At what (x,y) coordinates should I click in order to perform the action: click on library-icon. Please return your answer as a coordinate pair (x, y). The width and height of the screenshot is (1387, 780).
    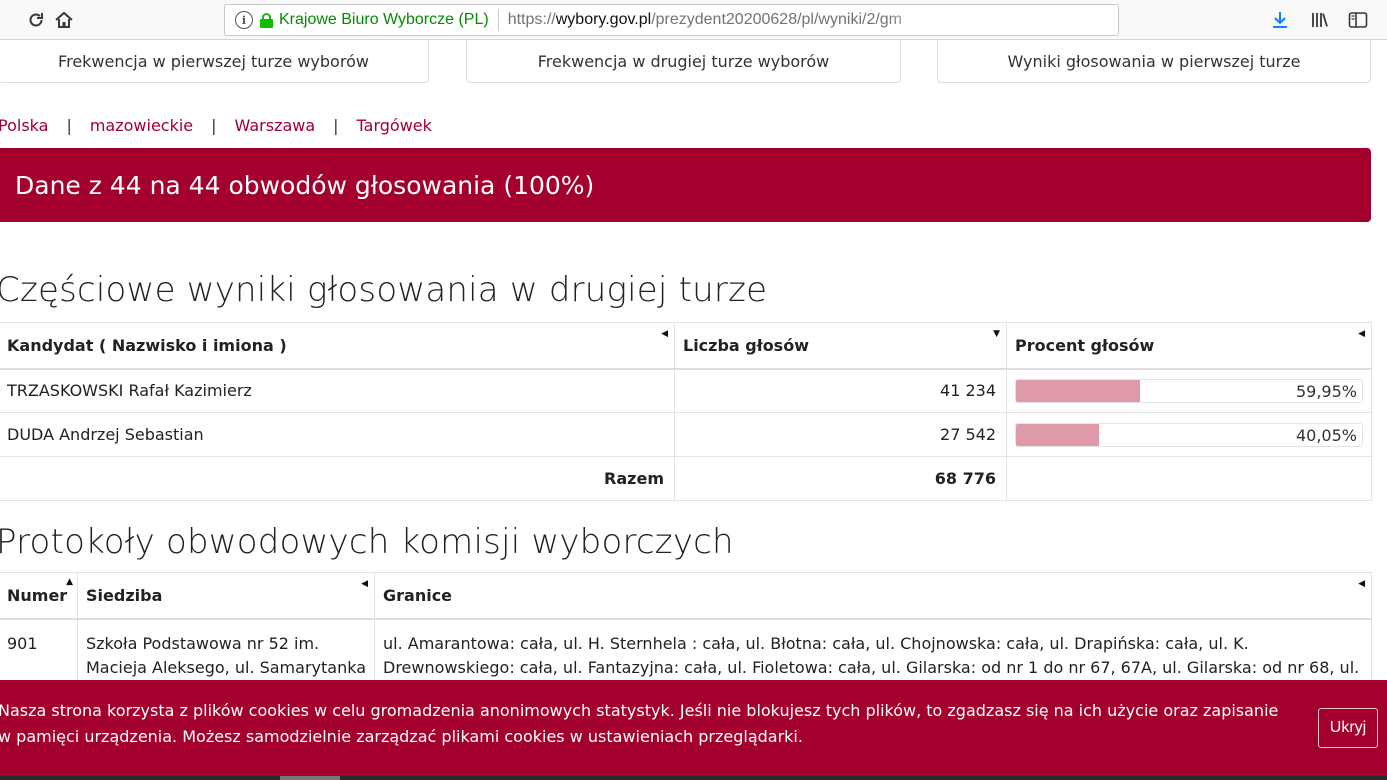
    Looking at the image, I should click on (1320, 20).